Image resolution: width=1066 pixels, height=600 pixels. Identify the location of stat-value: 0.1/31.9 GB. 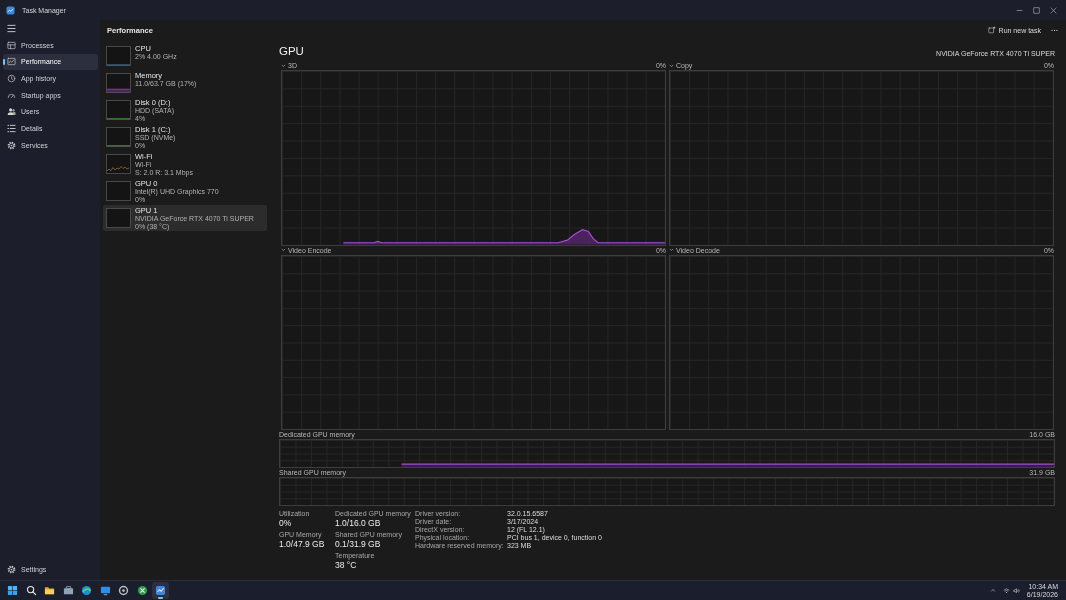
(358, 544).